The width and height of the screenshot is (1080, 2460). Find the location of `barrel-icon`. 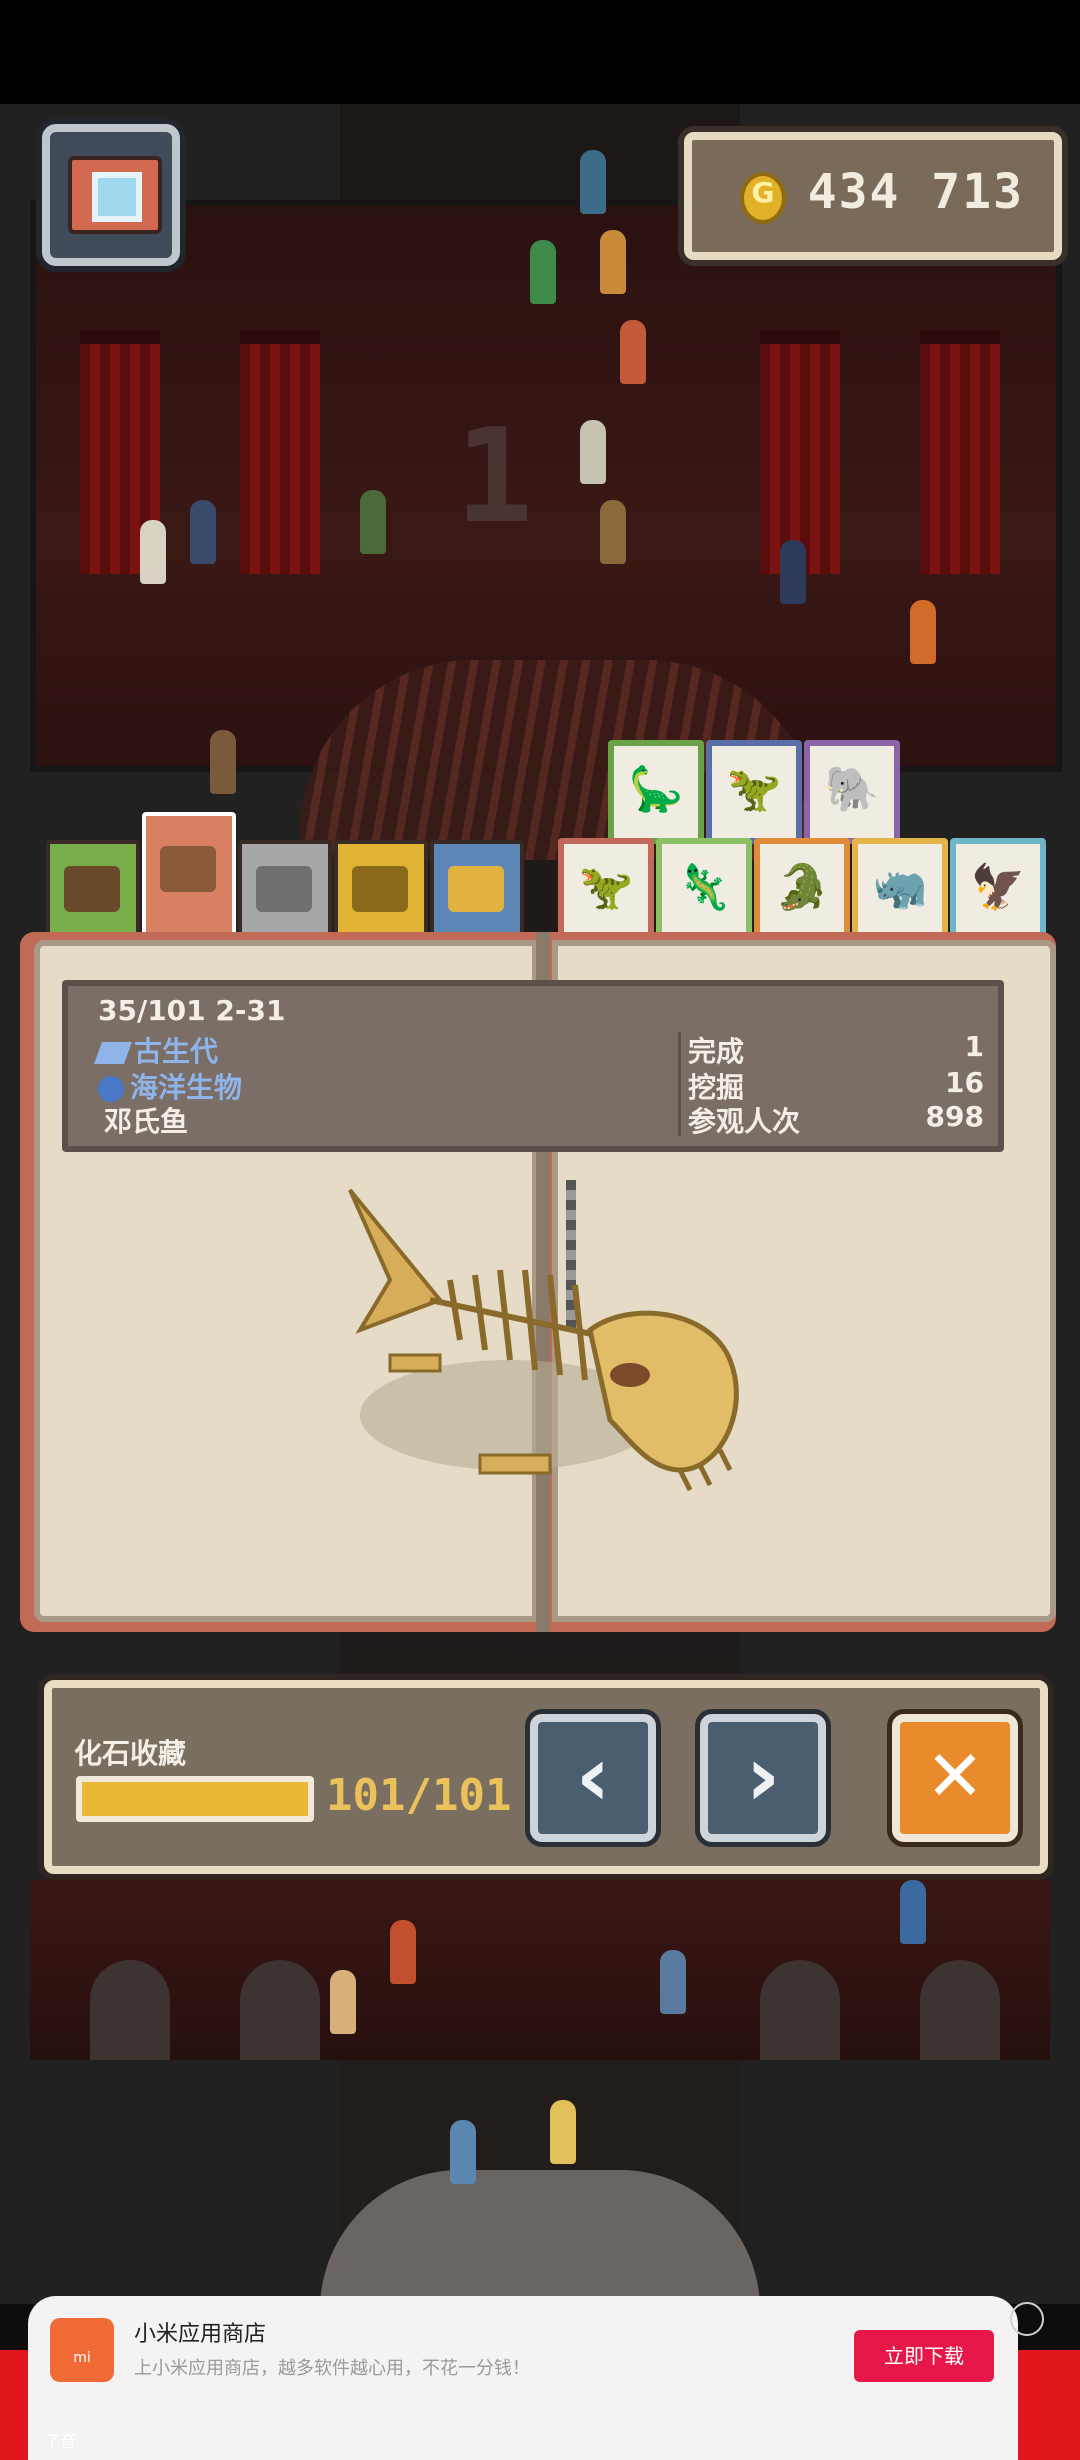

barrel-icon is located at coordinates (92, 889).